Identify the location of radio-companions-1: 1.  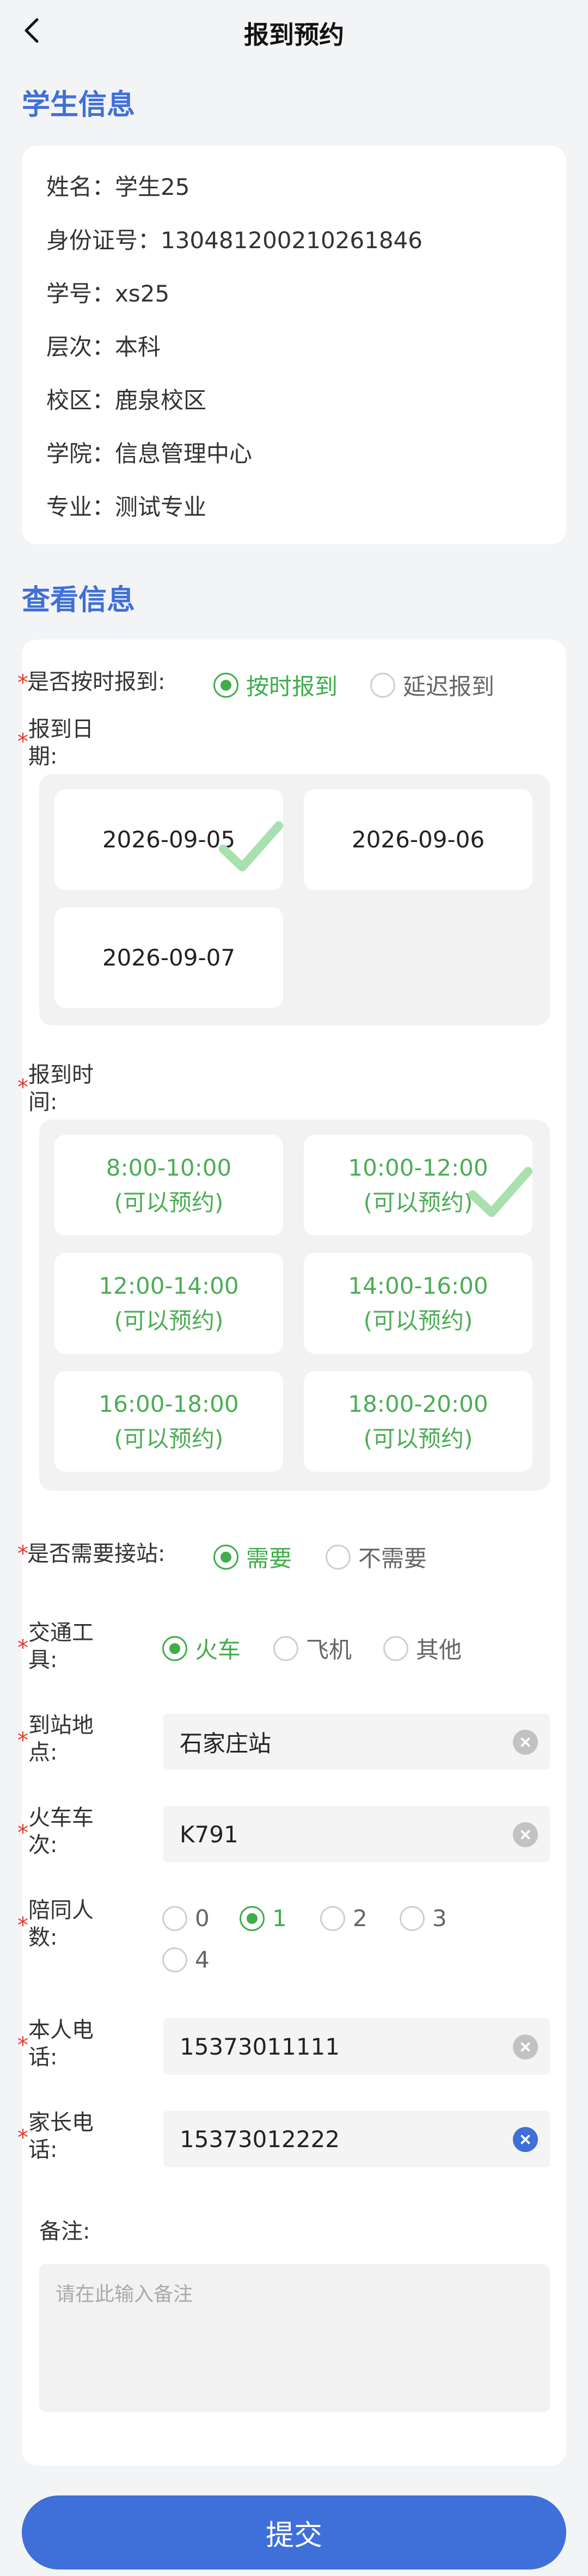
(263, 1918).